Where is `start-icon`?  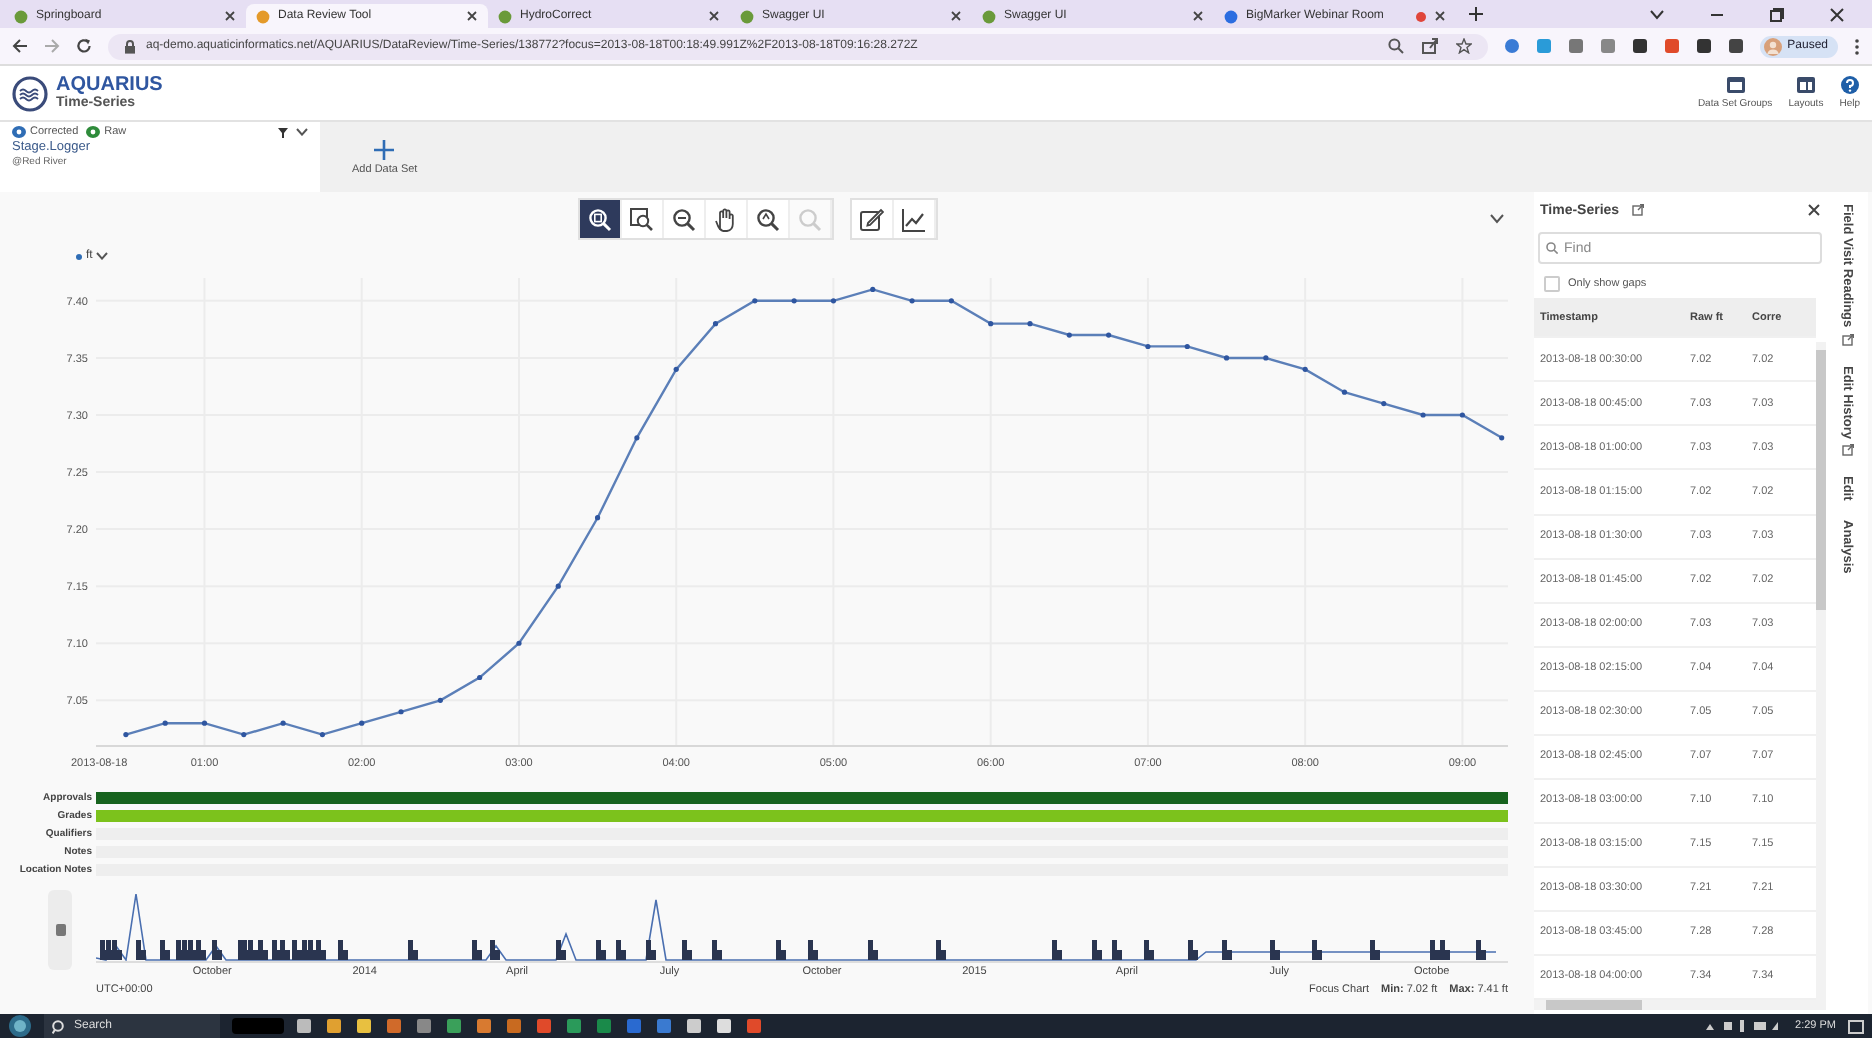 start-icon is located at coordinates (20, 1026).